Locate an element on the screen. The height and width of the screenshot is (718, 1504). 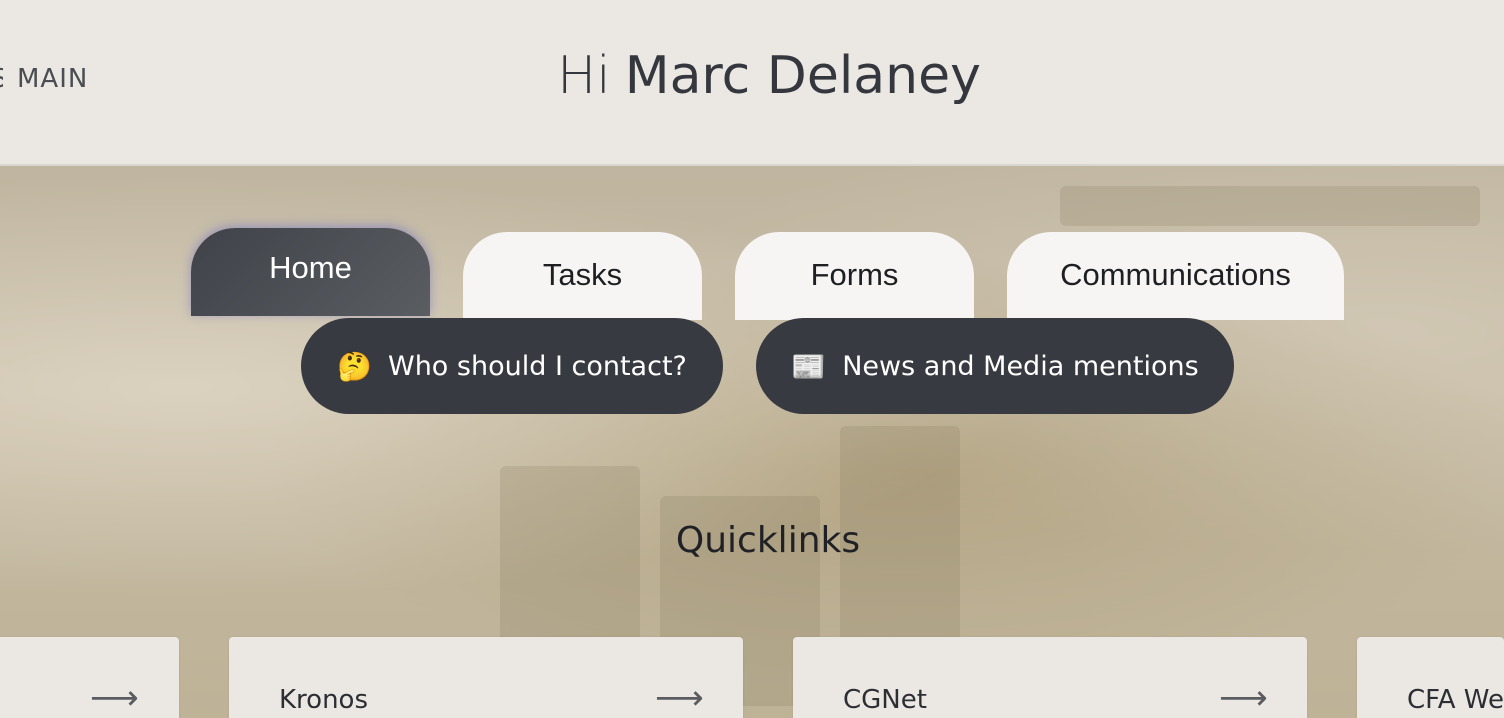
tab-tasks: Tasks is located at coordinates (582, 276).